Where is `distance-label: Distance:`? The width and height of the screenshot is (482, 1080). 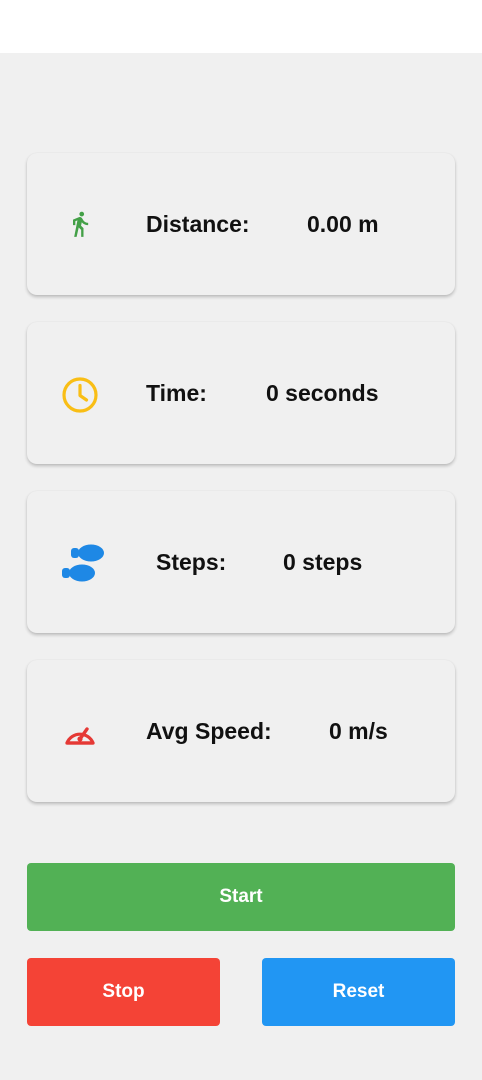 distance-label: Distance: is located at coordinates (198, 224).